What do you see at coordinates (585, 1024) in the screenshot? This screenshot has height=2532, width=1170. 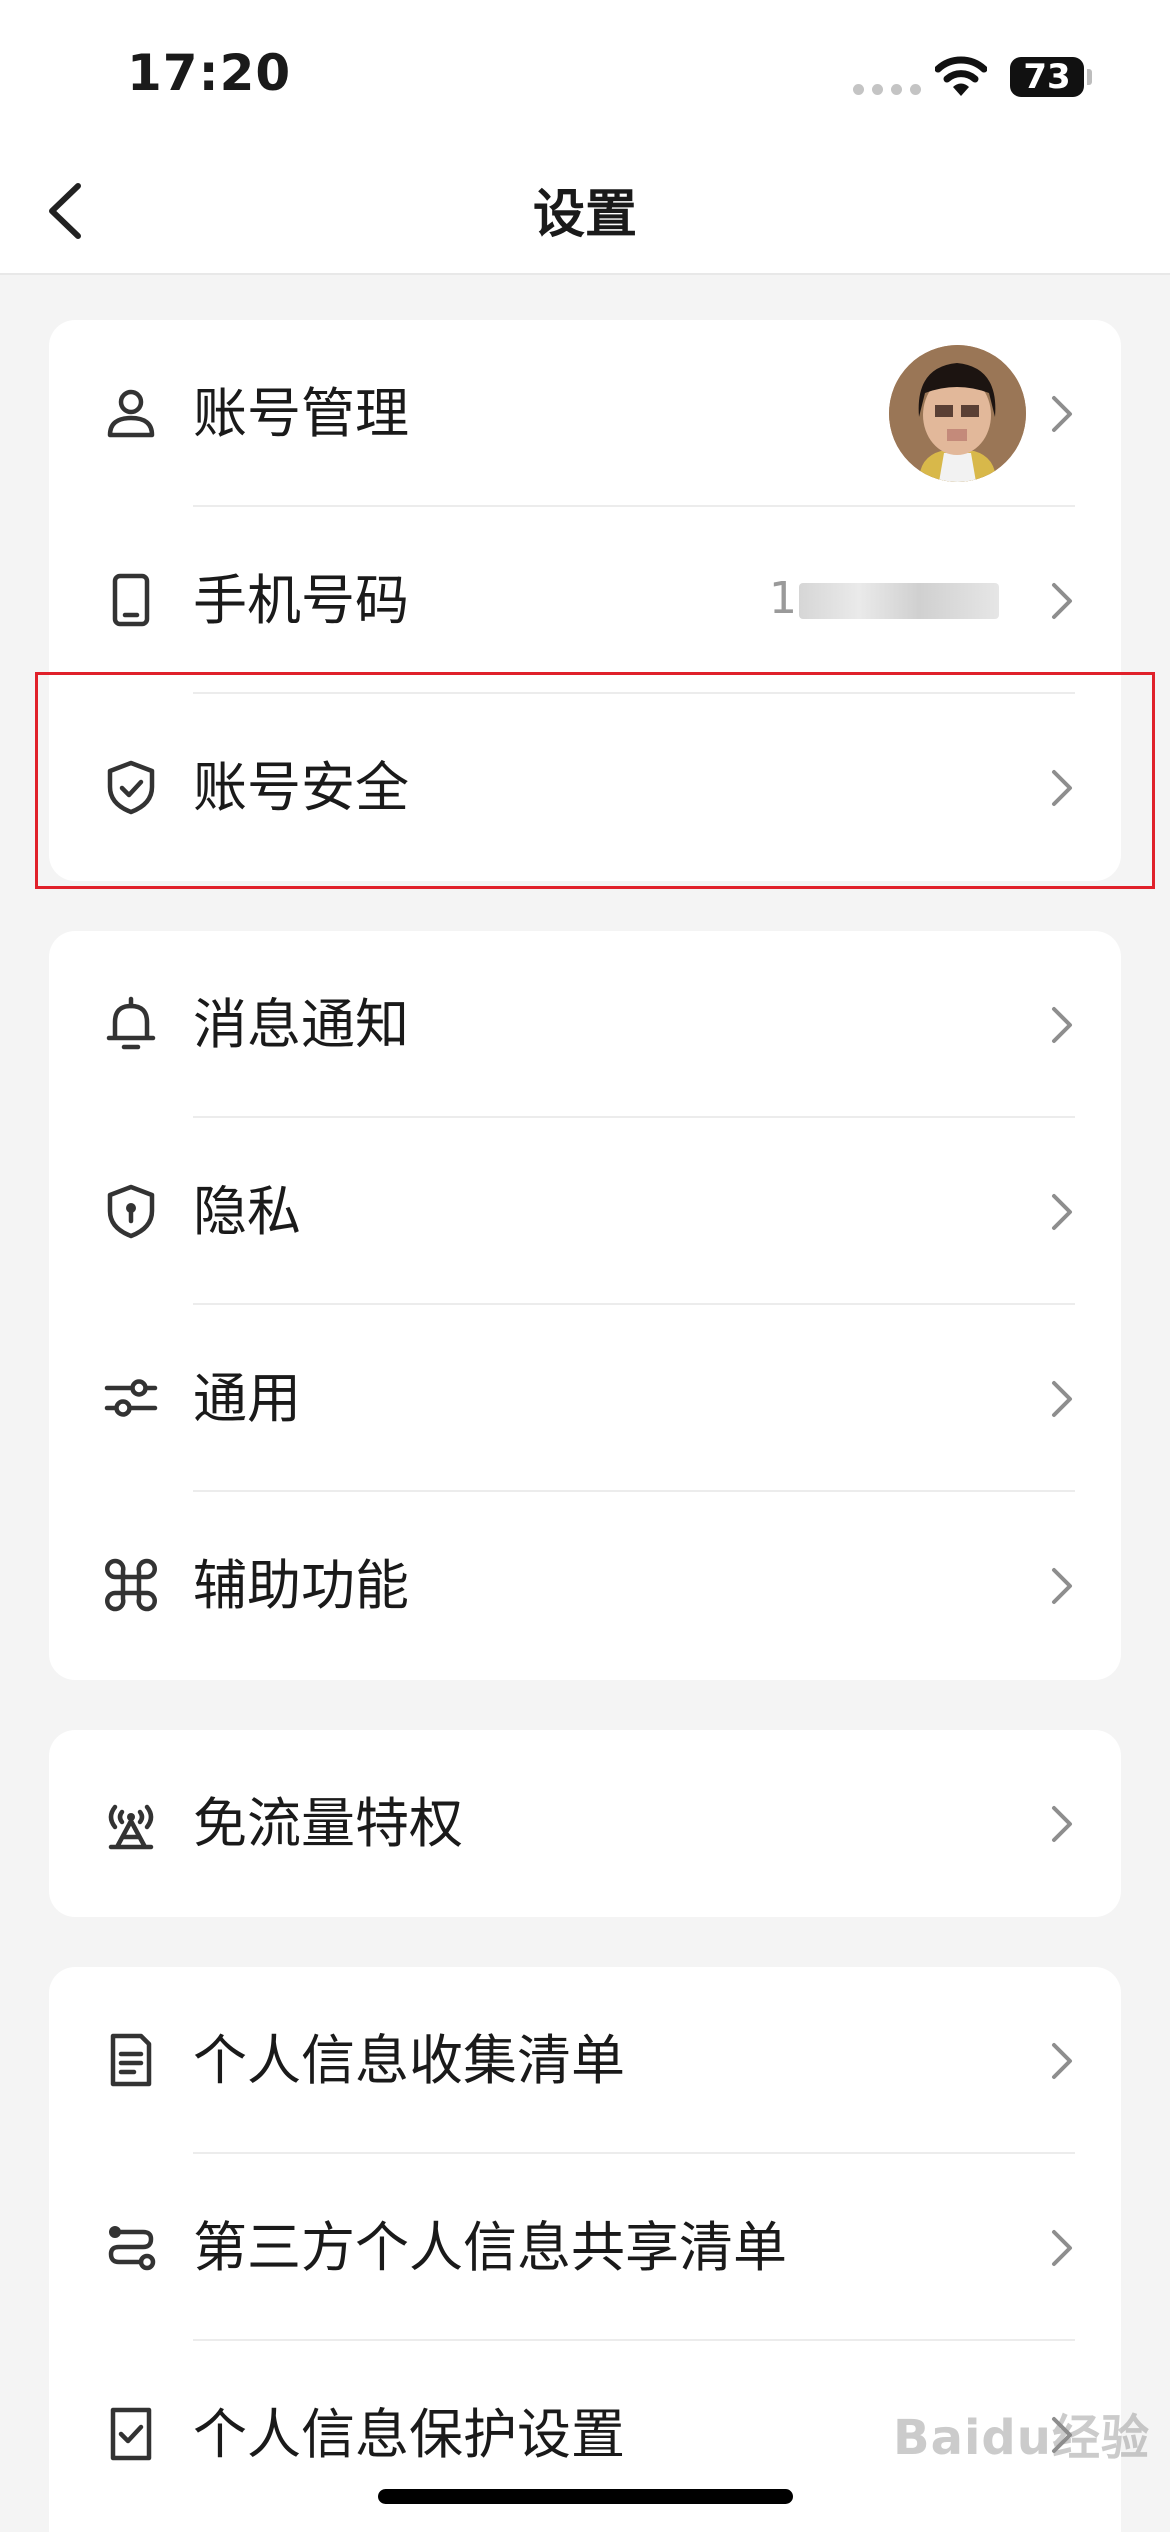 I see `row-notifications: 消息通知` at bounding box center [585, 1024].